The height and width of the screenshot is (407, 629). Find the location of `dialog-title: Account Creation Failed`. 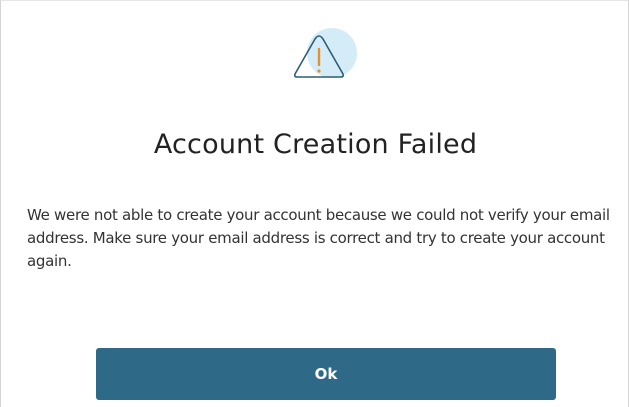

dialog-title: Account Creation Failed is located at coordinates (315, 144).